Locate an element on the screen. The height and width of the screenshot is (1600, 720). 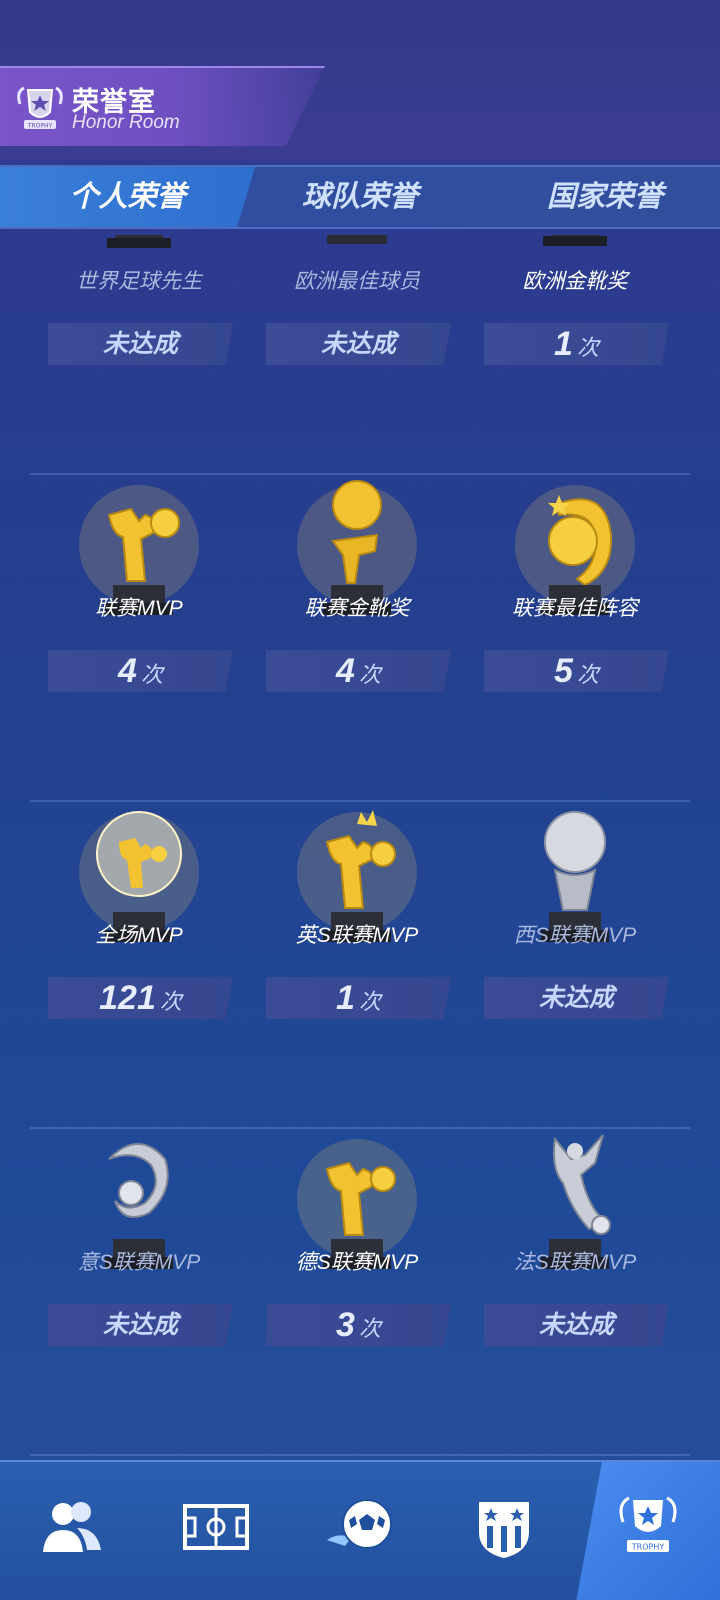
page-subtitle: Honor Room is located at coordinates (126, 122).